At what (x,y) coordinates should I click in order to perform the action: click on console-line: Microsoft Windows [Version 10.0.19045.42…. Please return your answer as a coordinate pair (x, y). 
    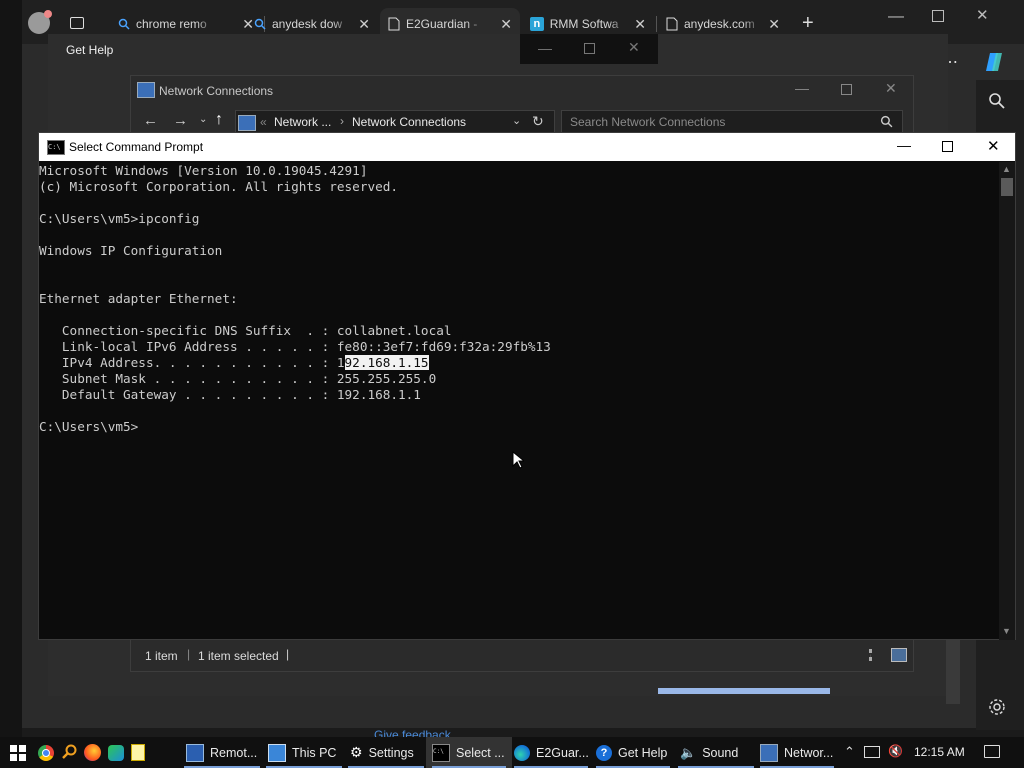
    Looking at the image, I should click on (203, 170).